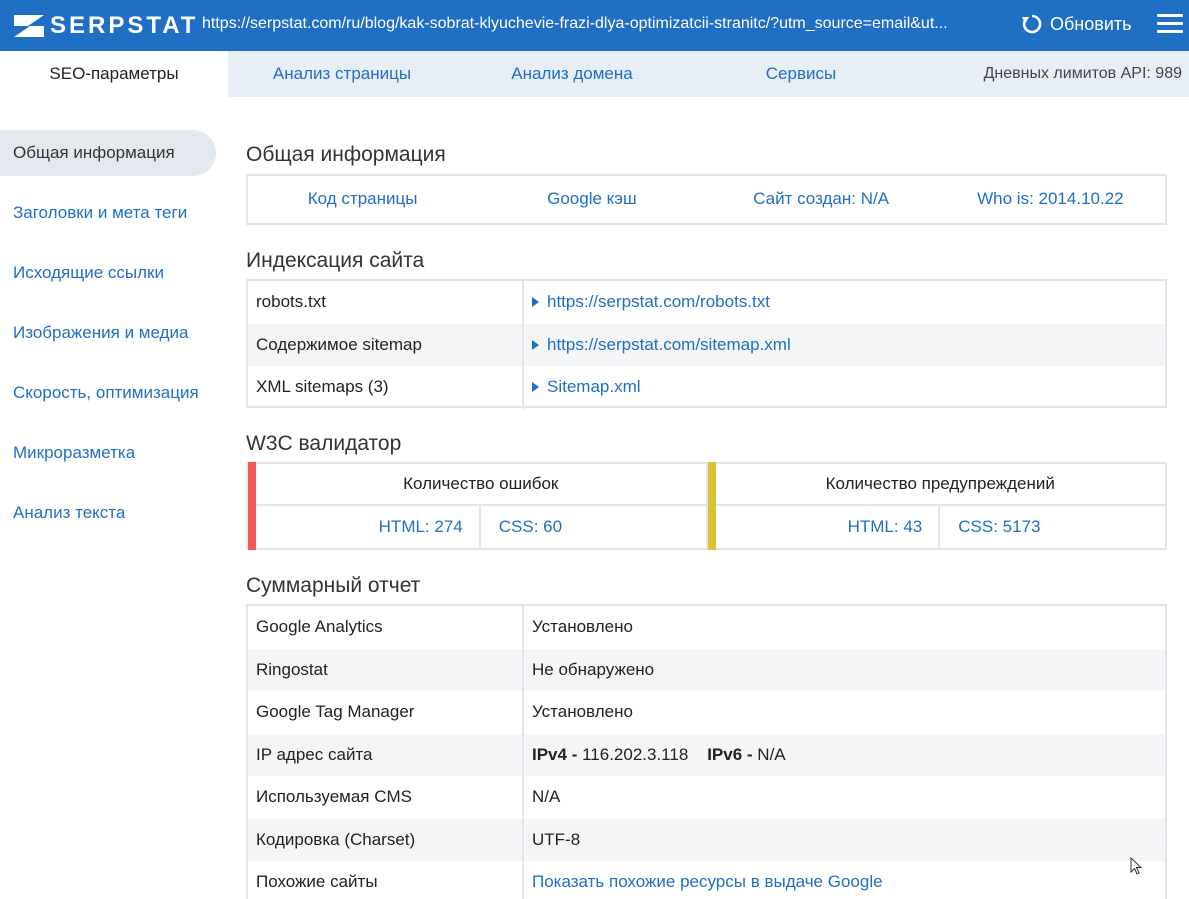 The image size is (1189, 899). Describe the element at coordinates (801, 74) in the screenshot. I see `tab-services: Сервисы` at that location.